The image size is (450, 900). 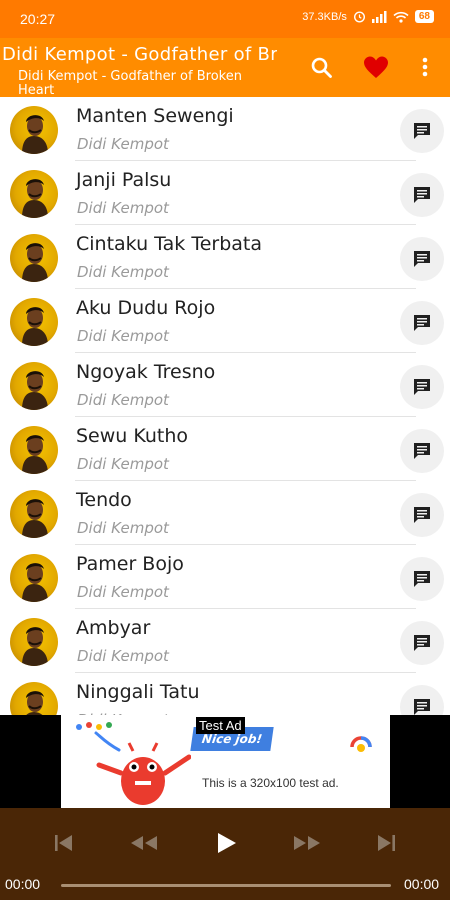 I want to click on list-item: Sewu Kutho Didi Kempot, so click(x=225, y=449).